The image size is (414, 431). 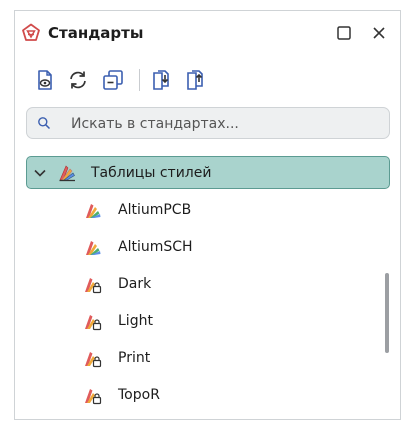 I want to click on style-sheets-icon, so click(x=67, y=173).